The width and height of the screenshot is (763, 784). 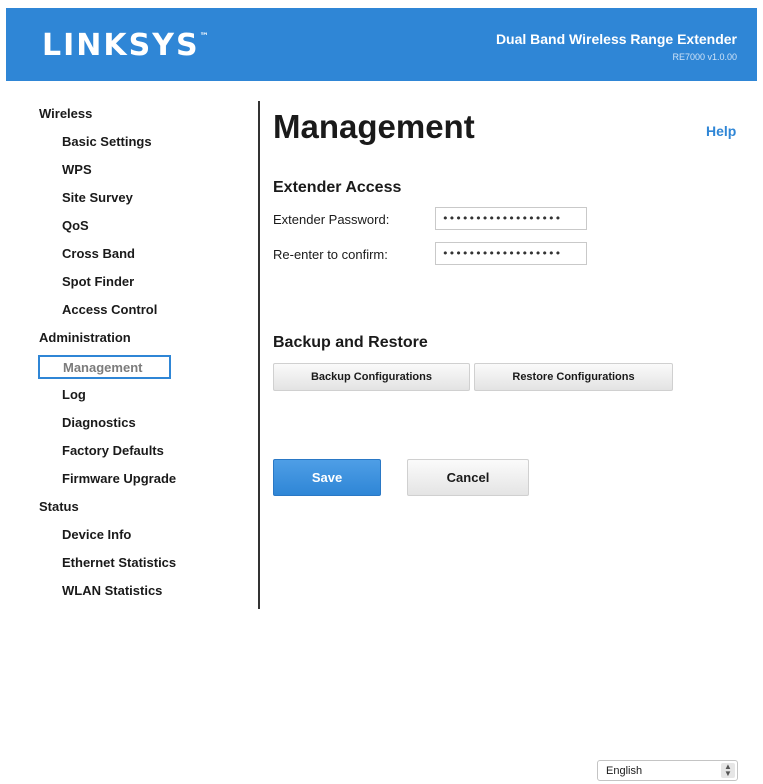 I want to click on sidebar-item-ethernet-statistics: Ethernet Statistics, so click(x=119, y=562).